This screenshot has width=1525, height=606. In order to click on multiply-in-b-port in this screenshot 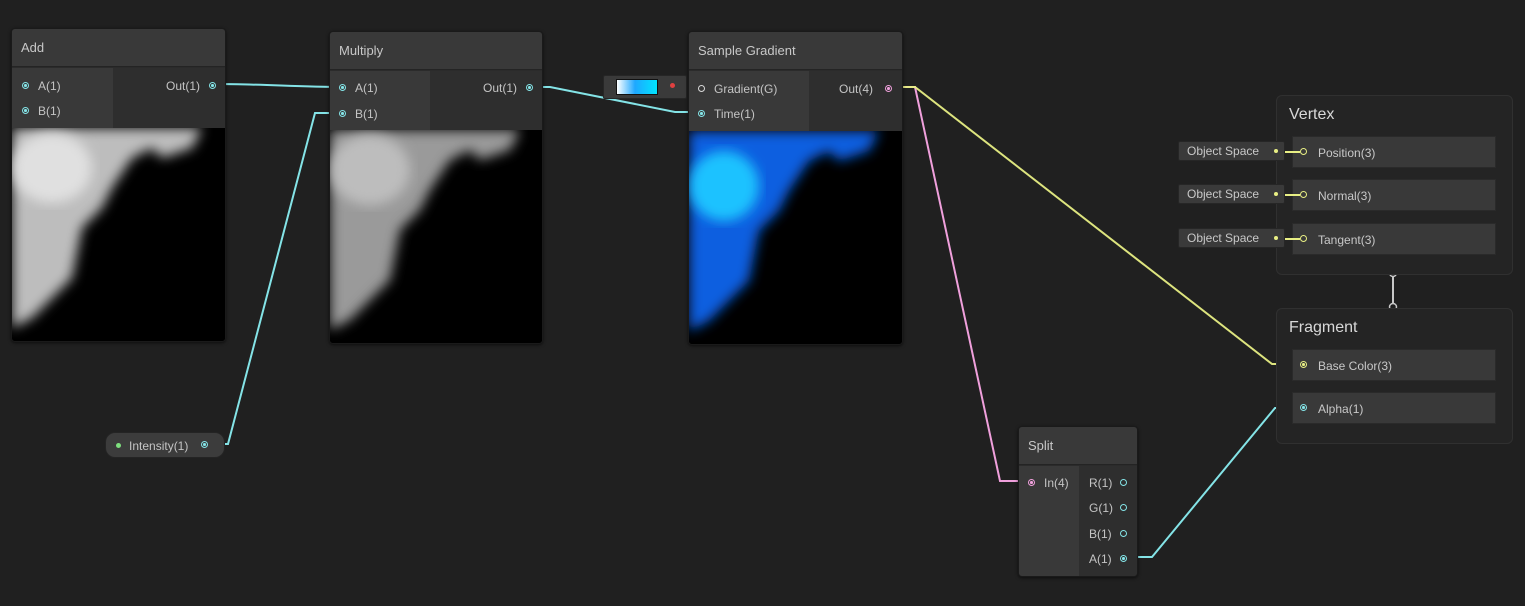, I will do `click(342, 113)`.